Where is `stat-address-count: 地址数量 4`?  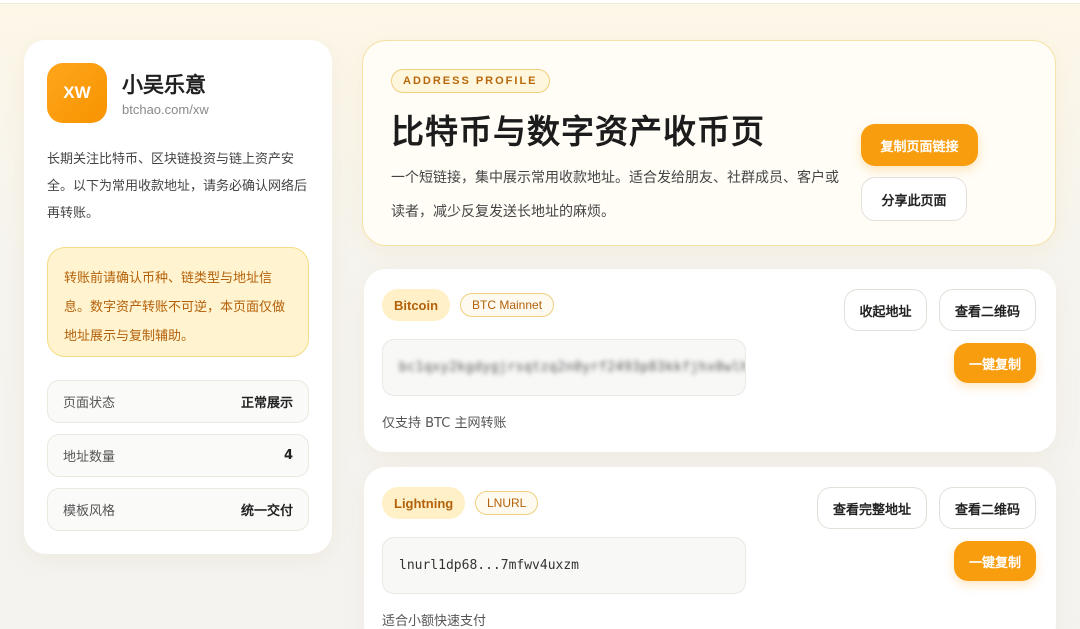 stat-address-count: 地址数量 4 is located at coordinates (178, 455).